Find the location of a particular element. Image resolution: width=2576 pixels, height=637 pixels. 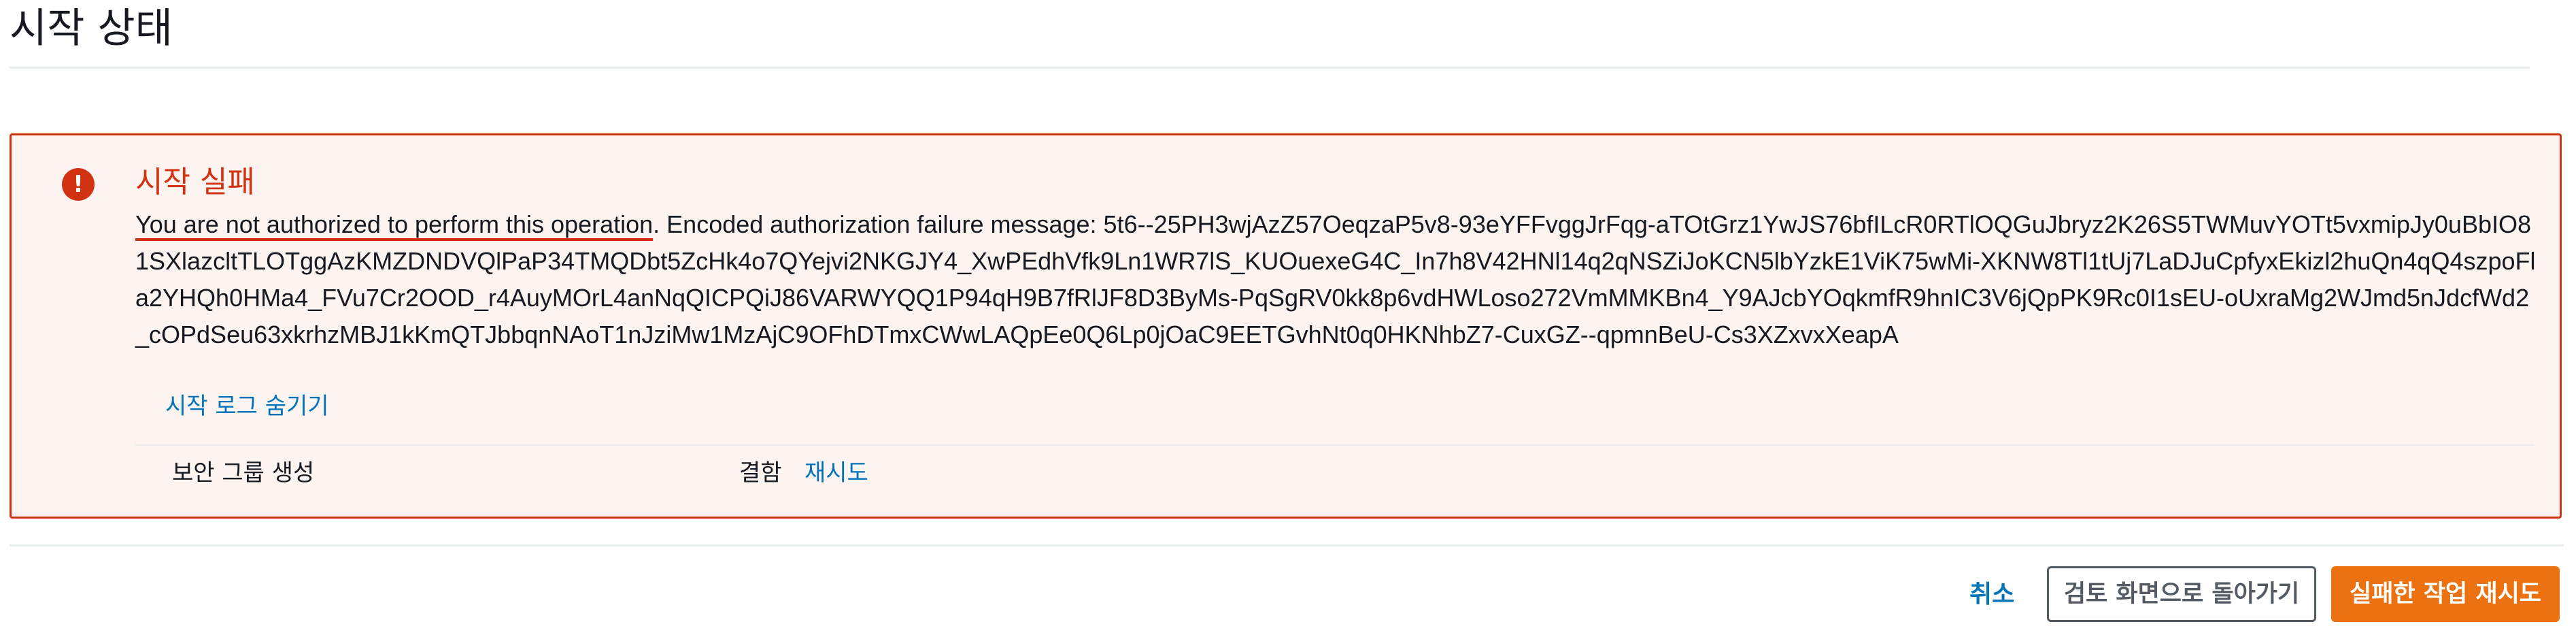

error-heading: 시작 실패 is located at coordinates (195, 182).